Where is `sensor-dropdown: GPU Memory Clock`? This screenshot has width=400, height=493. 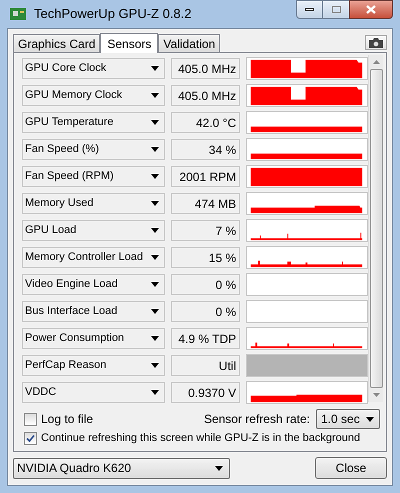
sensor-dropdown: GPU Memory Clock is located at coordinates (93, 95).